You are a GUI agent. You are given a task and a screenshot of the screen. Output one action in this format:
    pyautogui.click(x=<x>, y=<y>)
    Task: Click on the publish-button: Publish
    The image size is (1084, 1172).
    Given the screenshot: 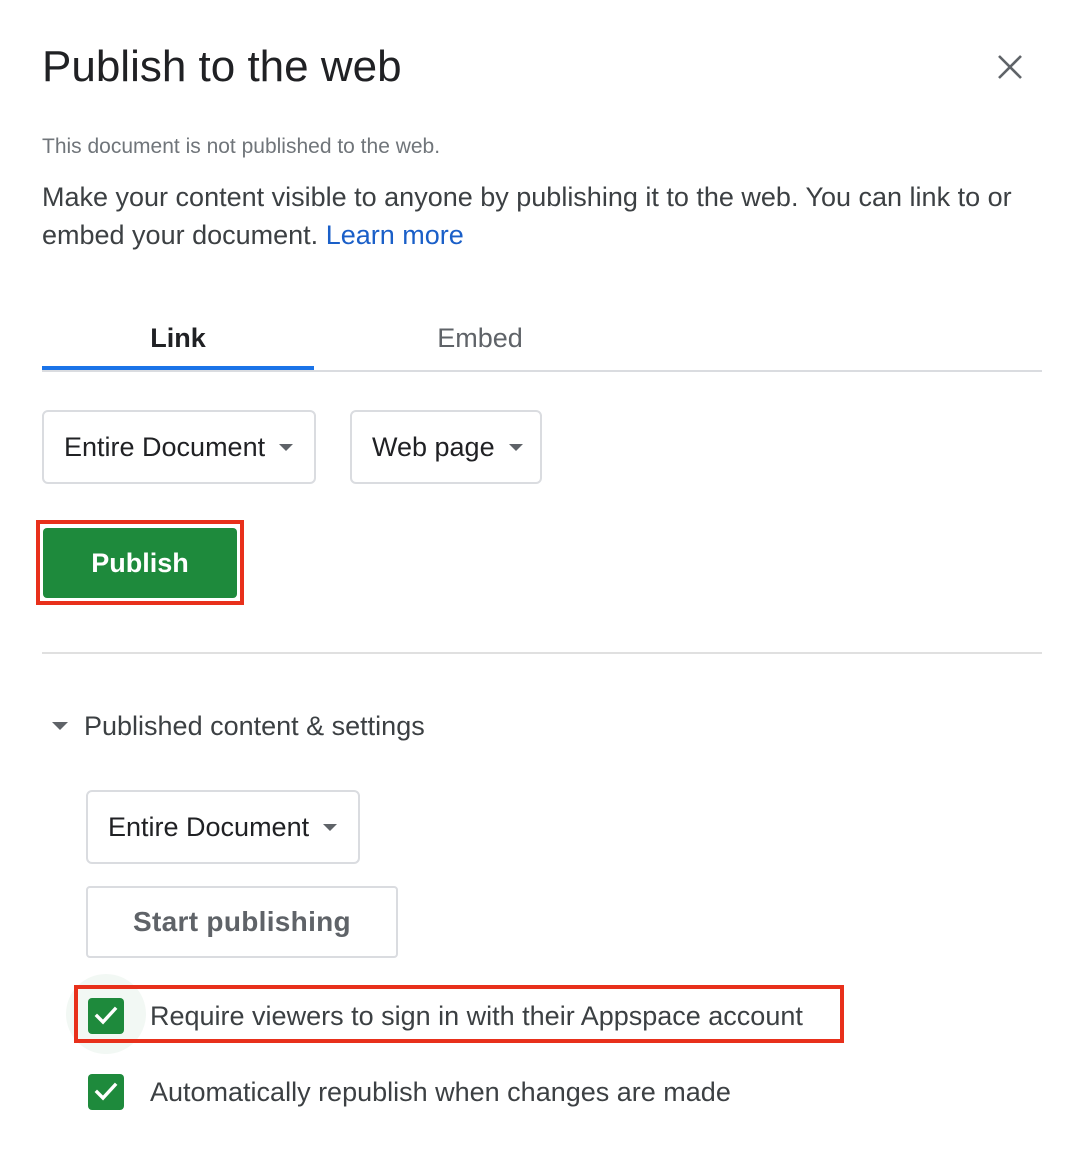 What is the action you would take?
    pyautogui.click(x=140, y=563)
    